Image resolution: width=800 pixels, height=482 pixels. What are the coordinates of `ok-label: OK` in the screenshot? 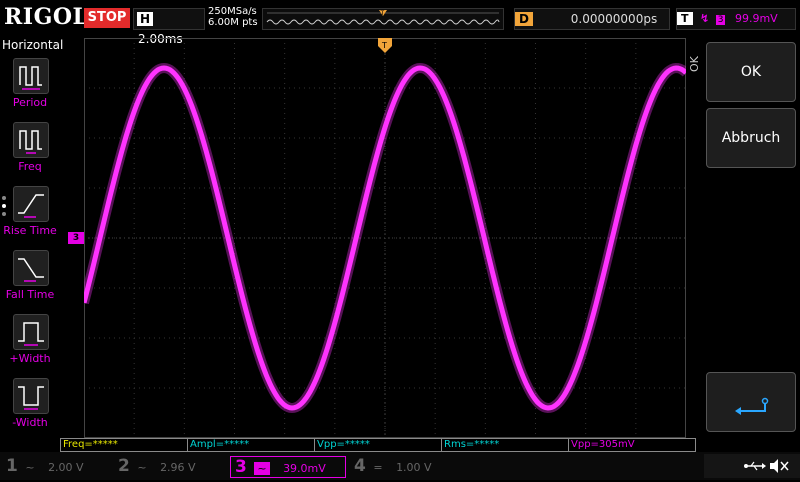 It's located at (751, 72).